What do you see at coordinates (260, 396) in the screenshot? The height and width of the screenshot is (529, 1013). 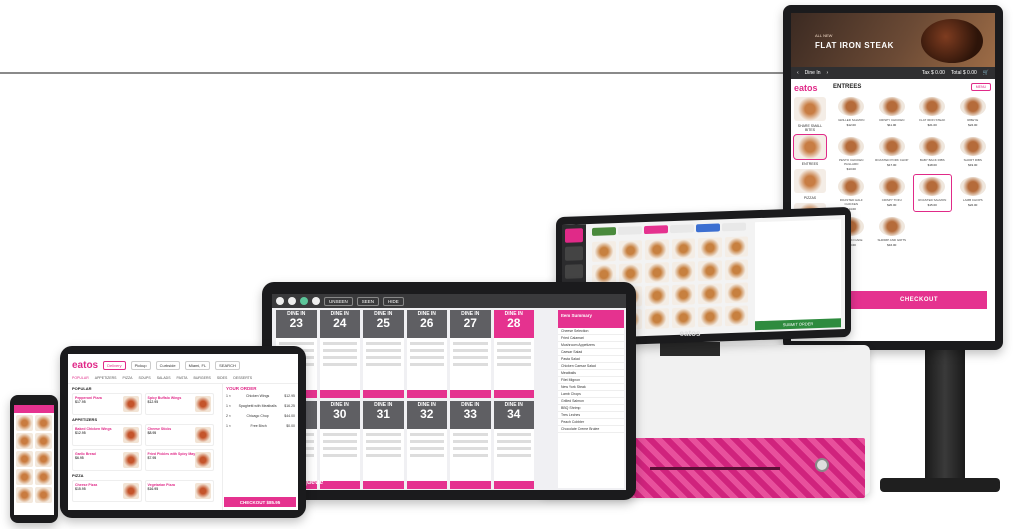 I see `order-line: 1 × Chicken Wings $12.95` at bounding box center [260, 396].